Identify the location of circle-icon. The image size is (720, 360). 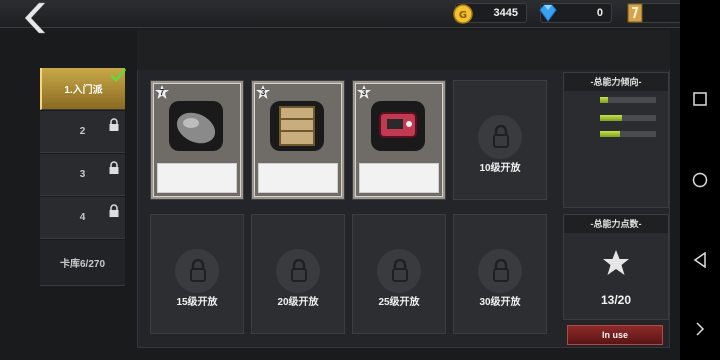
(700, 180).